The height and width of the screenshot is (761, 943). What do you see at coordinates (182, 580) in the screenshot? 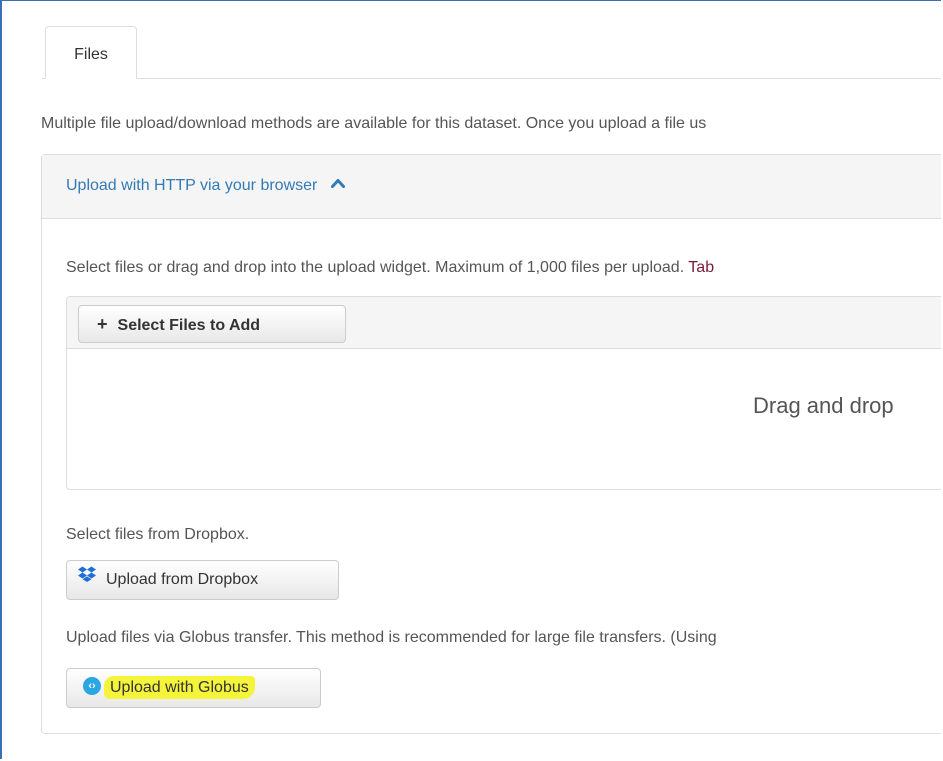
I see `upload-dropbox-label: Upload from Dropbox` at bounding box center [182, 580].